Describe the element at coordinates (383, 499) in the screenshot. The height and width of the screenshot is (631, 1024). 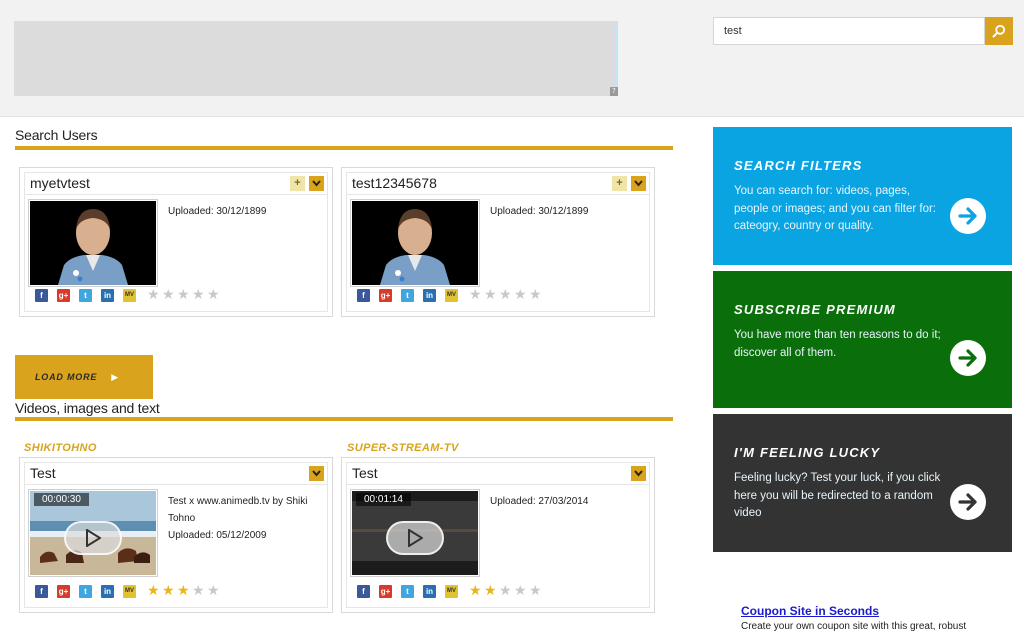
I see `video-duration: 00:01:14` at that location.